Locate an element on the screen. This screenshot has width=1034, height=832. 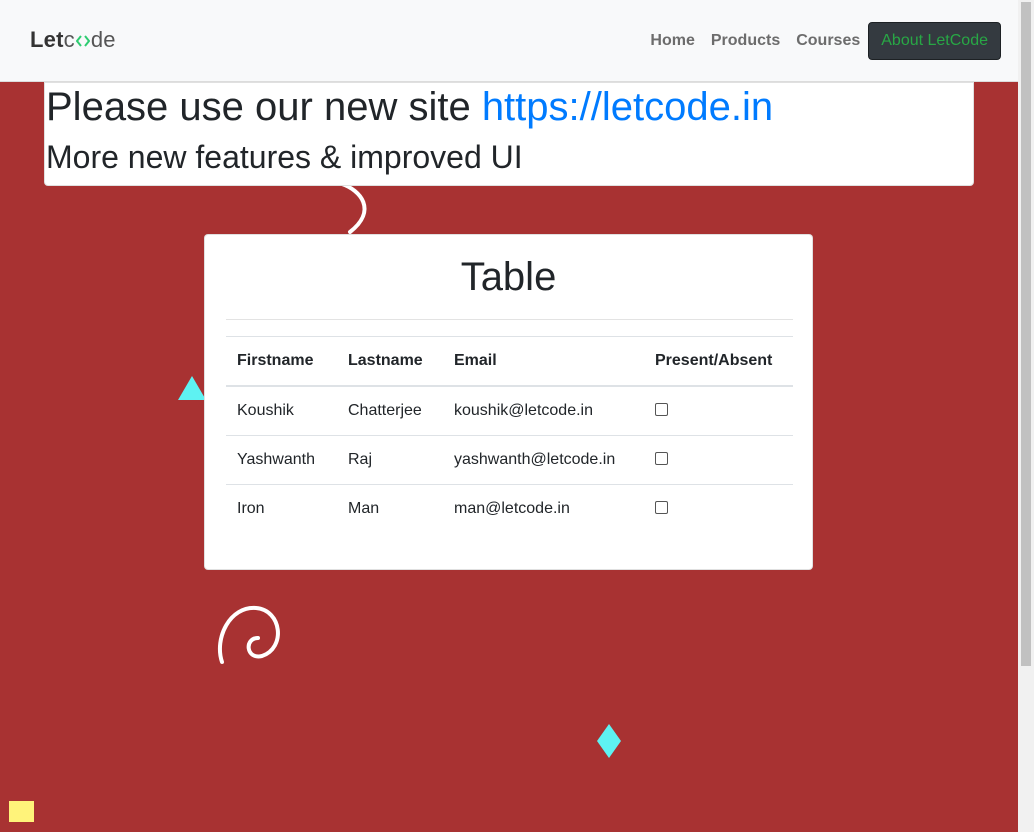
nav-courses-link: Courses is located at coordinates (828, 41).